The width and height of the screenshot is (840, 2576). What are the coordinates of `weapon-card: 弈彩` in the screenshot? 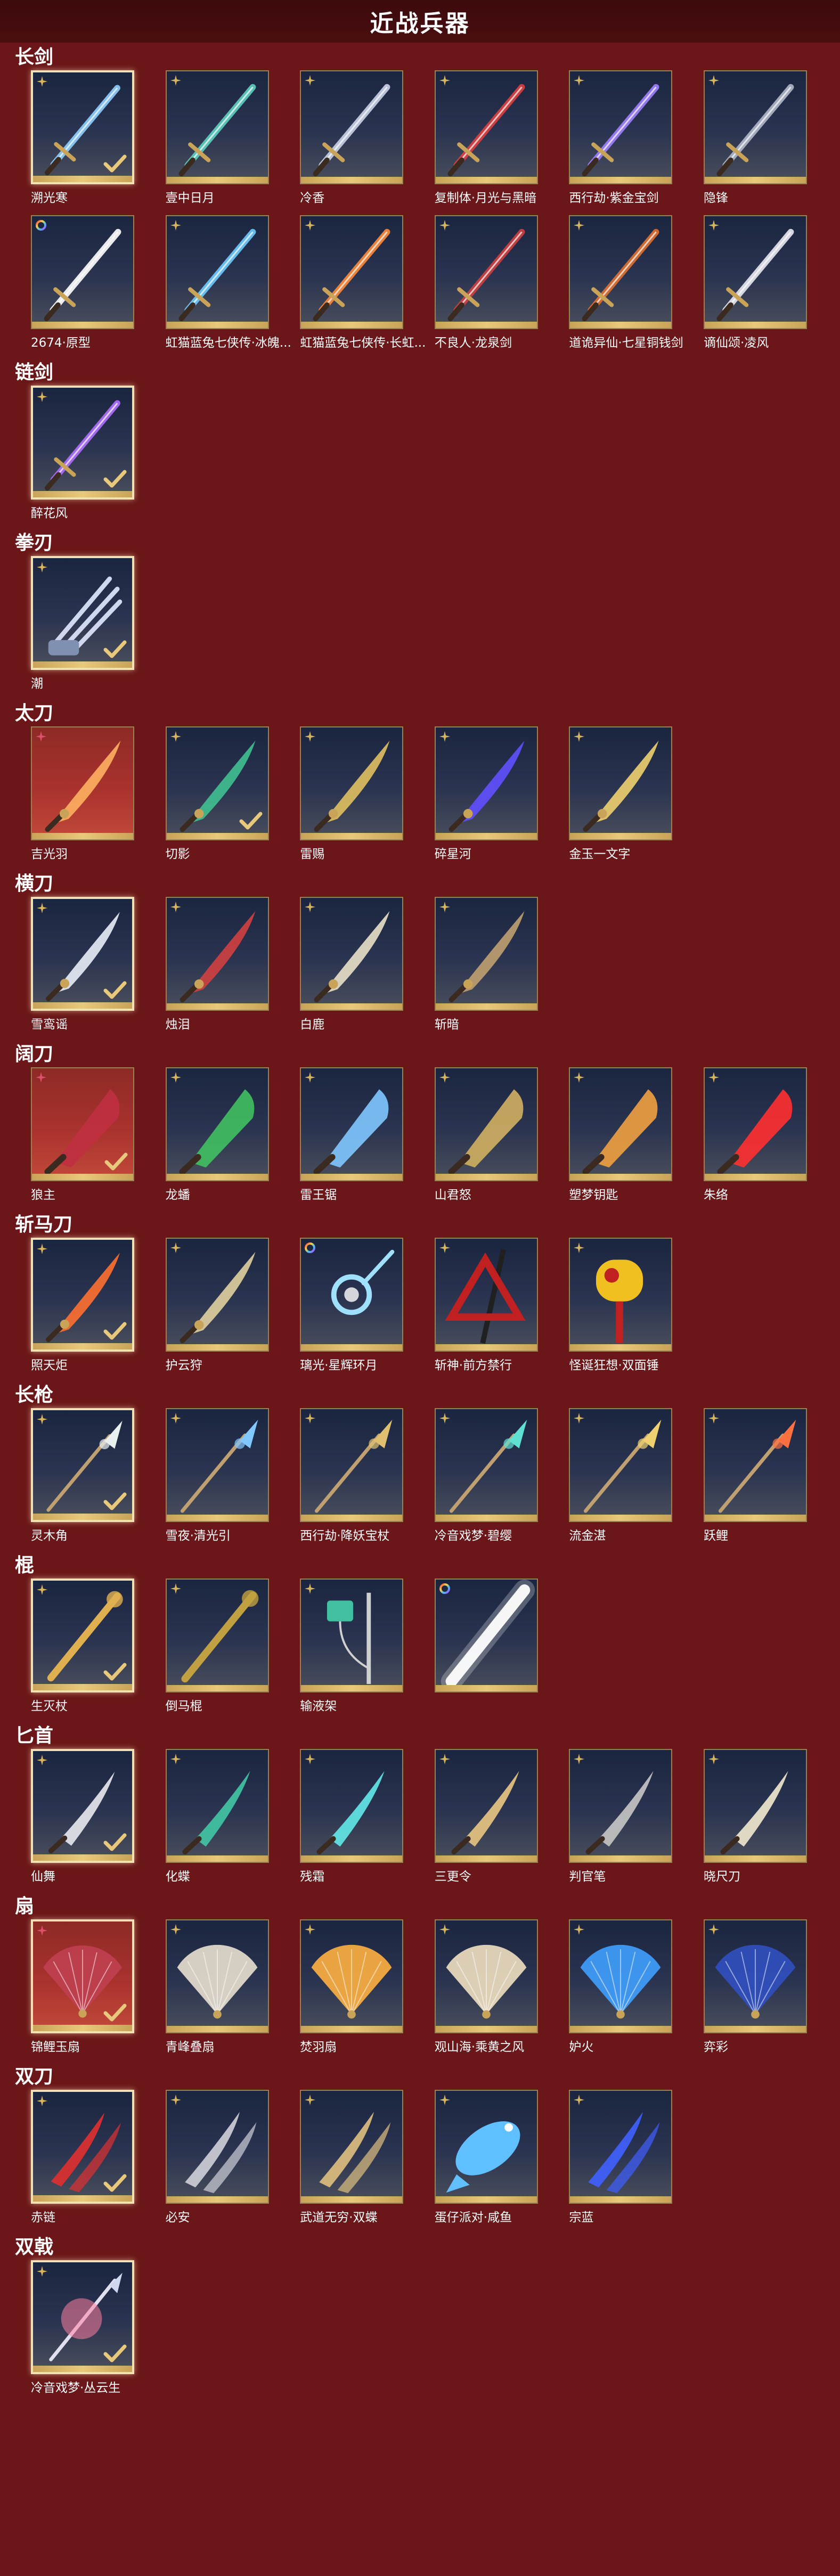 It's located at (770, 1992).